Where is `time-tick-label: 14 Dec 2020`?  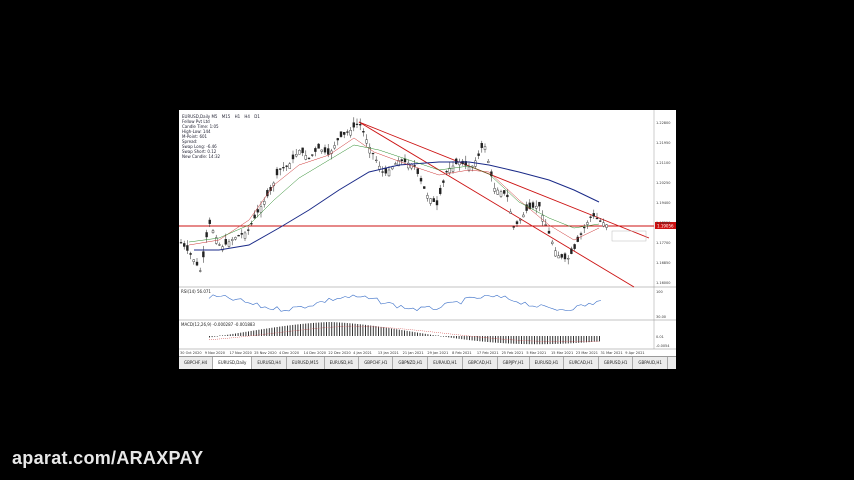 time-tick-label: 14 Dec 2020 is located at coordinates (315, 353).